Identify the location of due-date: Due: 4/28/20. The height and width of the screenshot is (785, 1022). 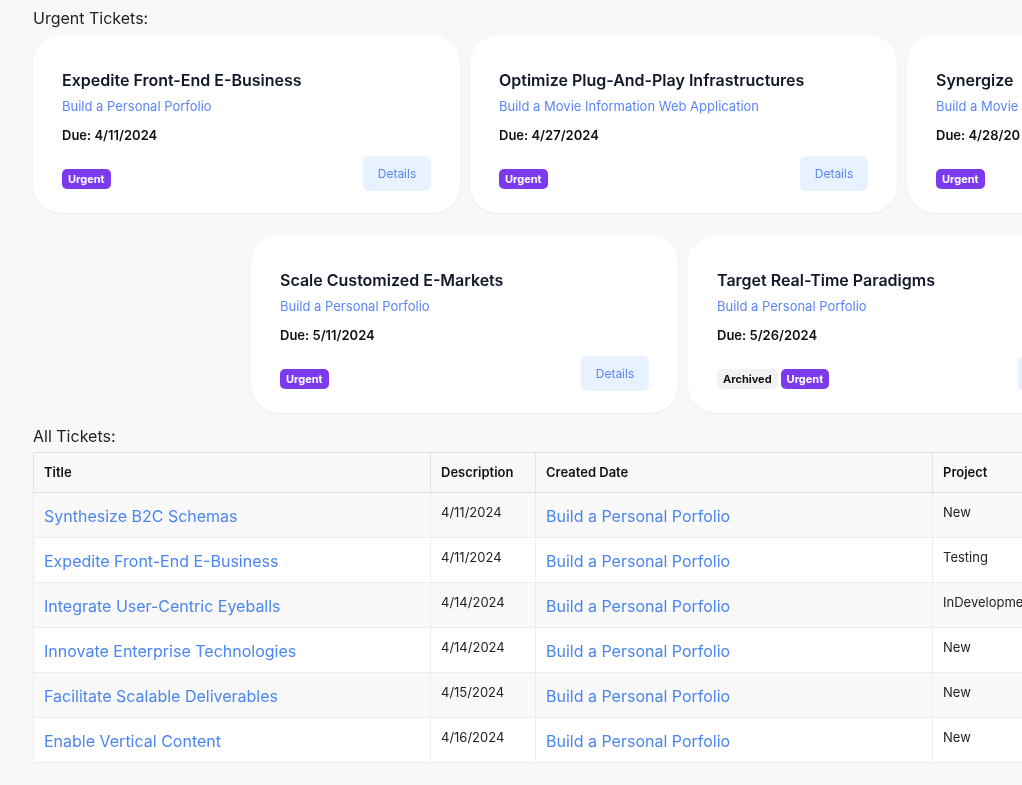
(979, 135).